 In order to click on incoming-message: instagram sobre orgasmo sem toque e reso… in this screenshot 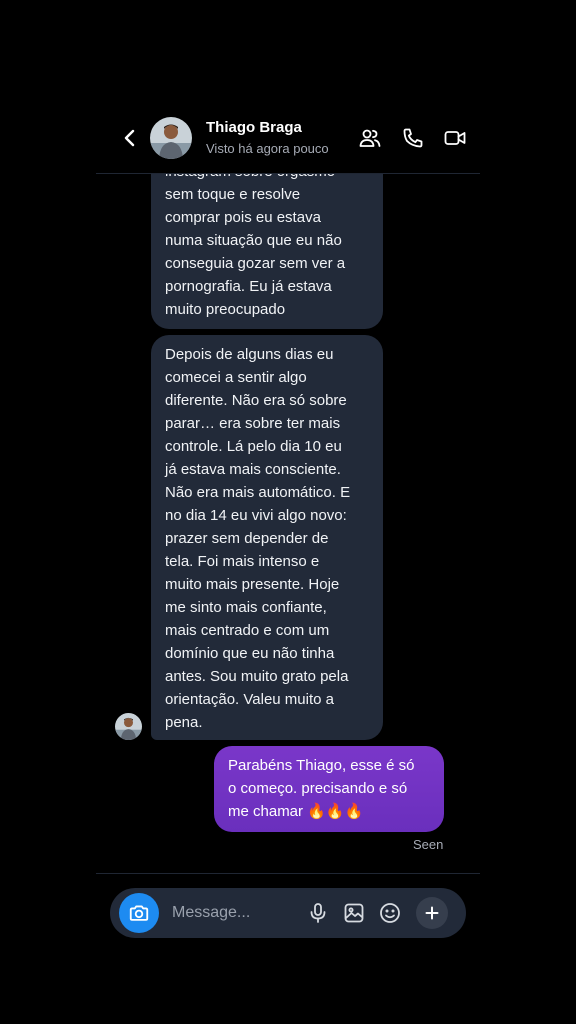, I will do `click(267, 242)`.